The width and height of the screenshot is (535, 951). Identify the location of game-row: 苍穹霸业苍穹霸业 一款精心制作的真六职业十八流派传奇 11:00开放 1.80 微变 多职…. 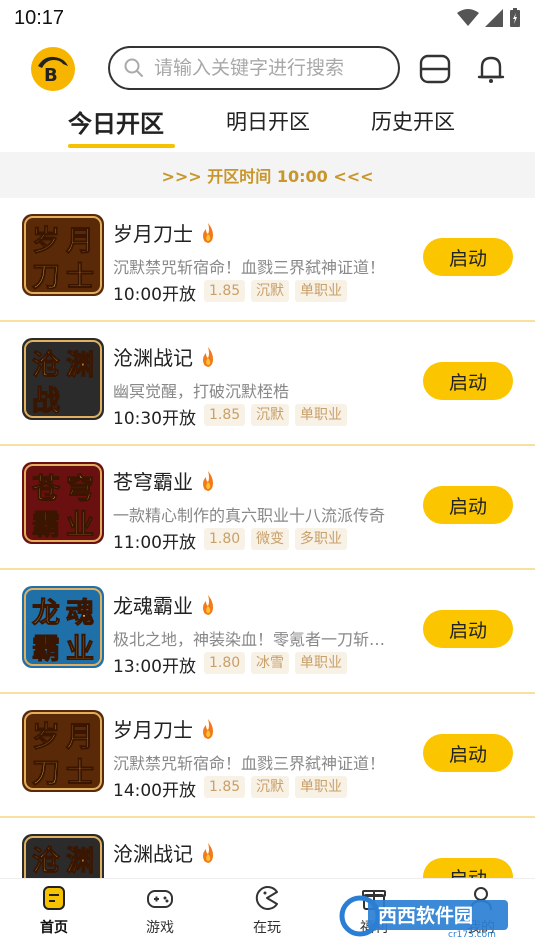
(267, 508).